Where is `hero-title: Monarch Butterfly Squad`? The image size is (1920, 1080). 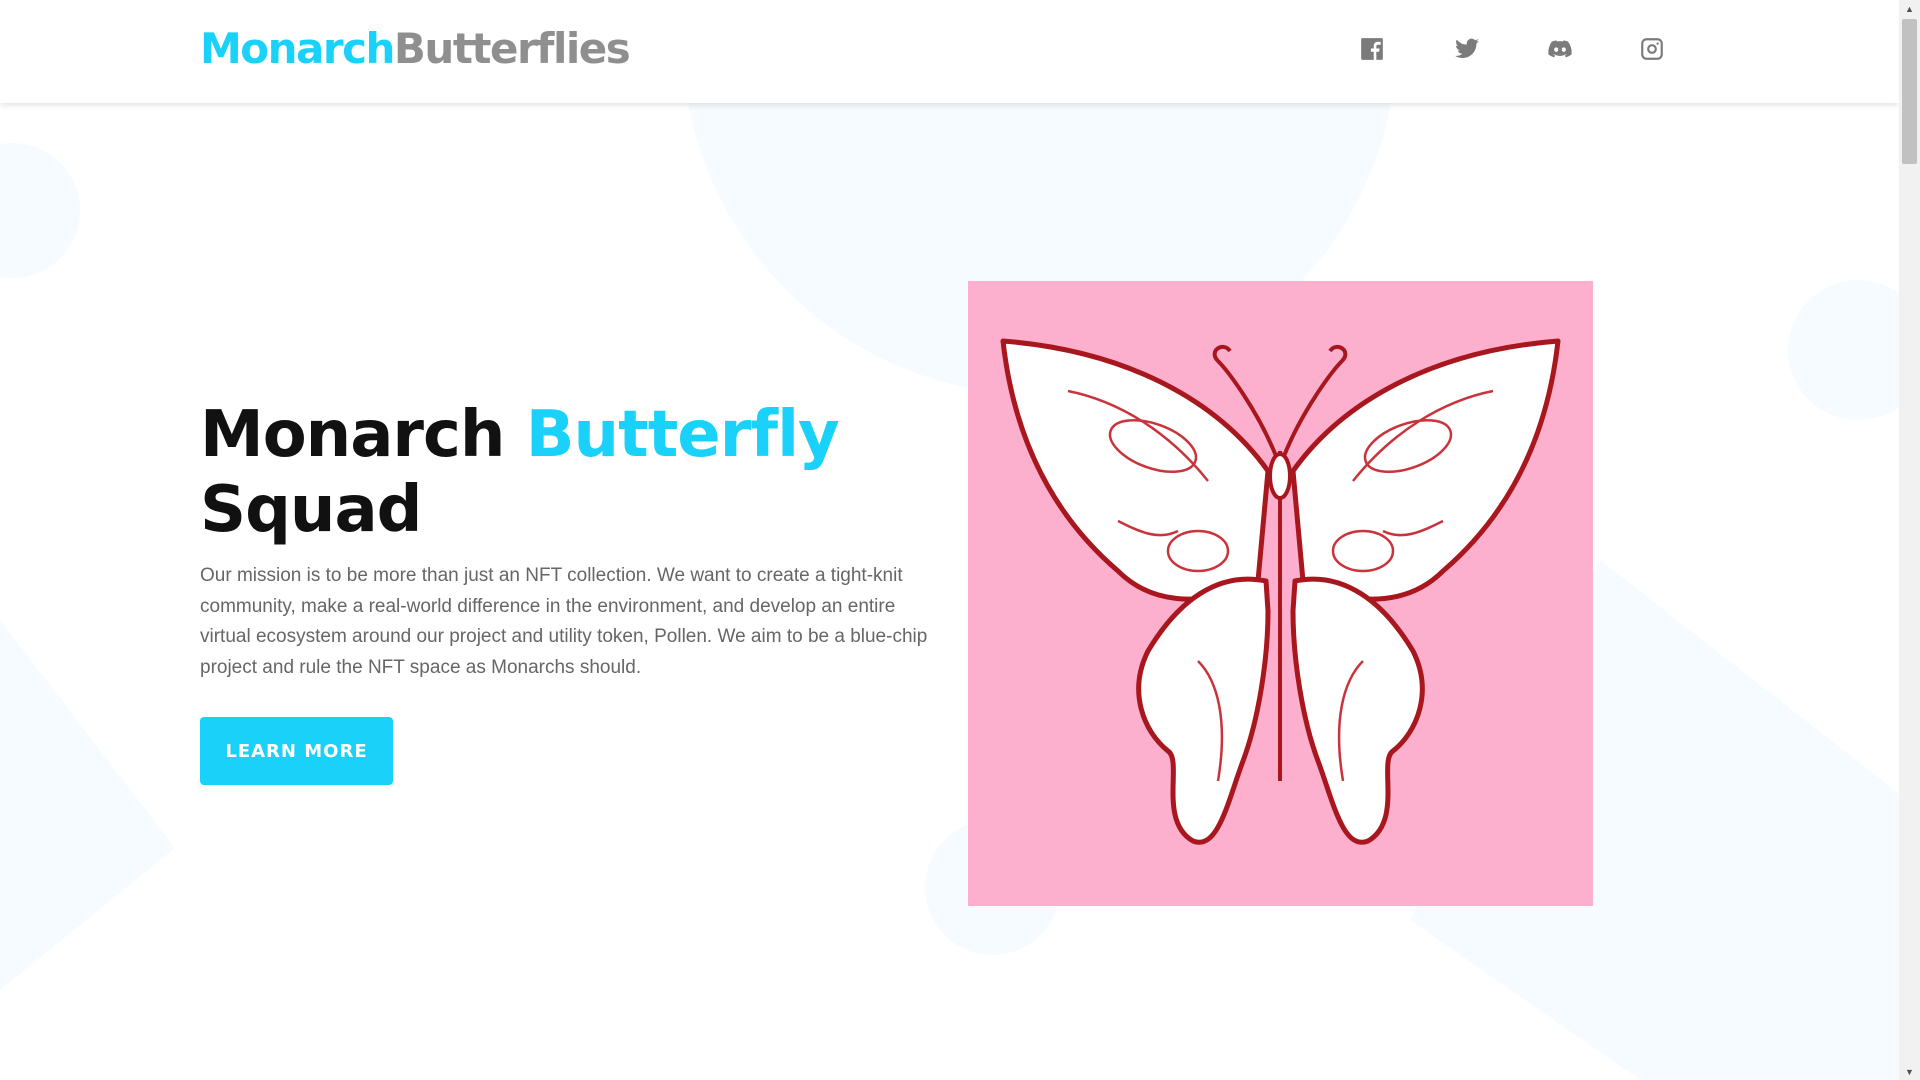 hero-title: Monarch Butterfly Squad is located at coordinates (570, 473).